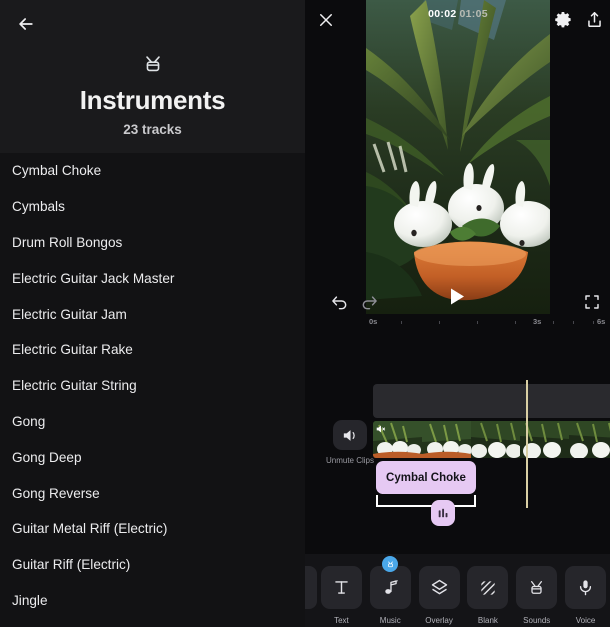 The width and height of the screenshot is (610, 627). I want to click on redo-icon, so click(369, 302).